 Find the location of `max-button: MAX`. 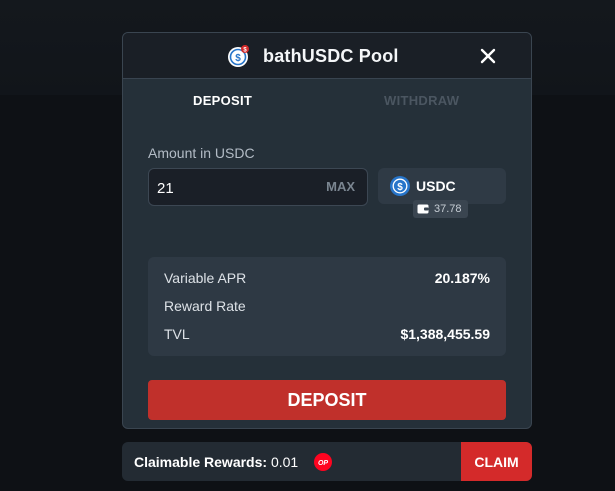

max-button: MAX is located at coordinates (340, 186).